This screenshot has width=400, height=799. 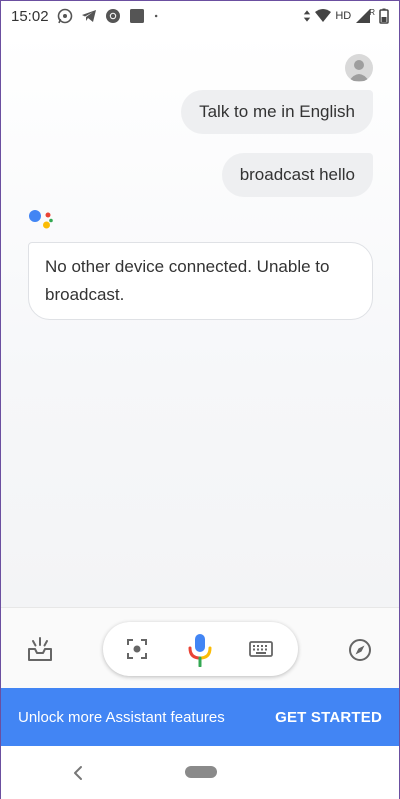 I want to click on user-message-bubble: Talk to me in English, so click(x=277, y=112).